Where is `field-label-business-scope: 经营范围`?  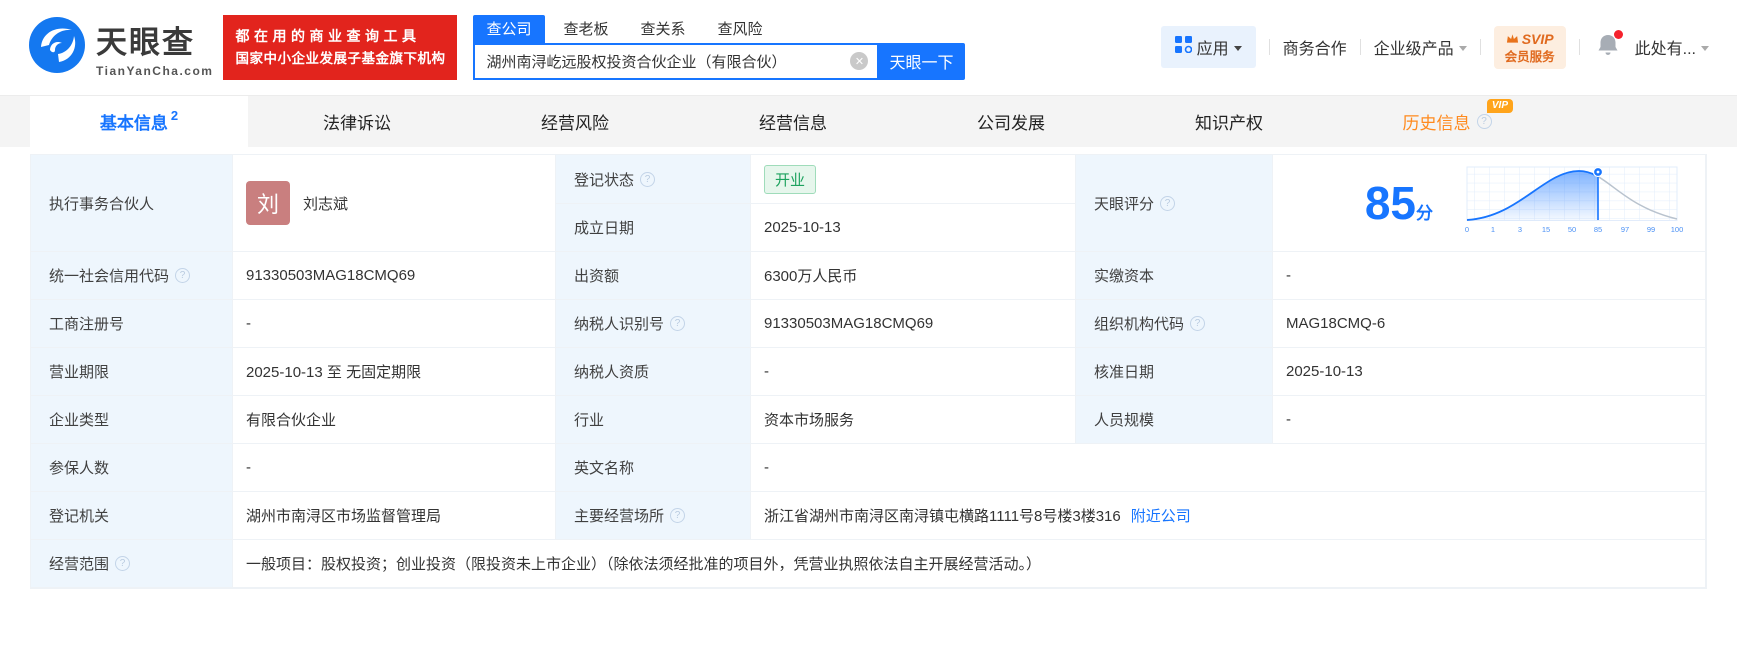 field-label-business-scope: 经营范围 is located at coordinates (132, 564).